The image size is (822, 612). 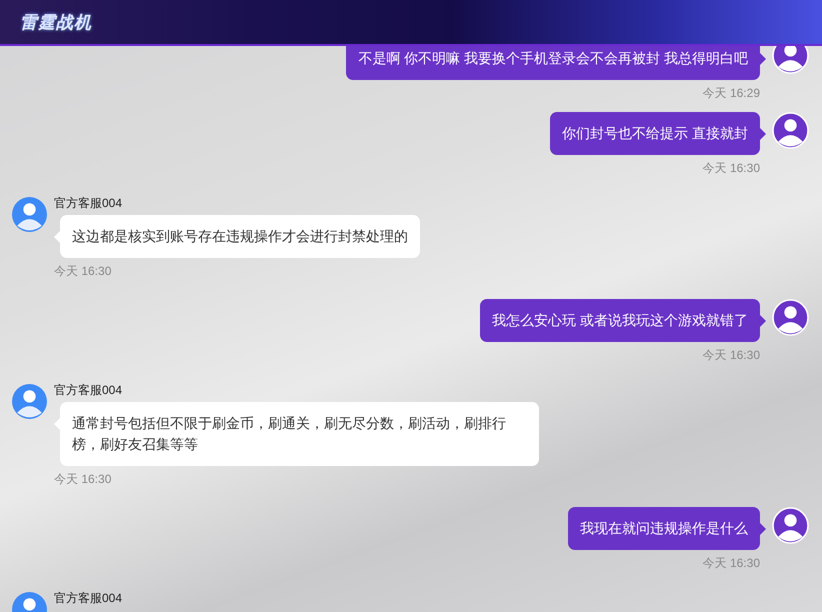 What do you see at coordinates (731, 93) in the screenshot?
I see `message-time: 今天 16:29` at bounding box center [731, 93].